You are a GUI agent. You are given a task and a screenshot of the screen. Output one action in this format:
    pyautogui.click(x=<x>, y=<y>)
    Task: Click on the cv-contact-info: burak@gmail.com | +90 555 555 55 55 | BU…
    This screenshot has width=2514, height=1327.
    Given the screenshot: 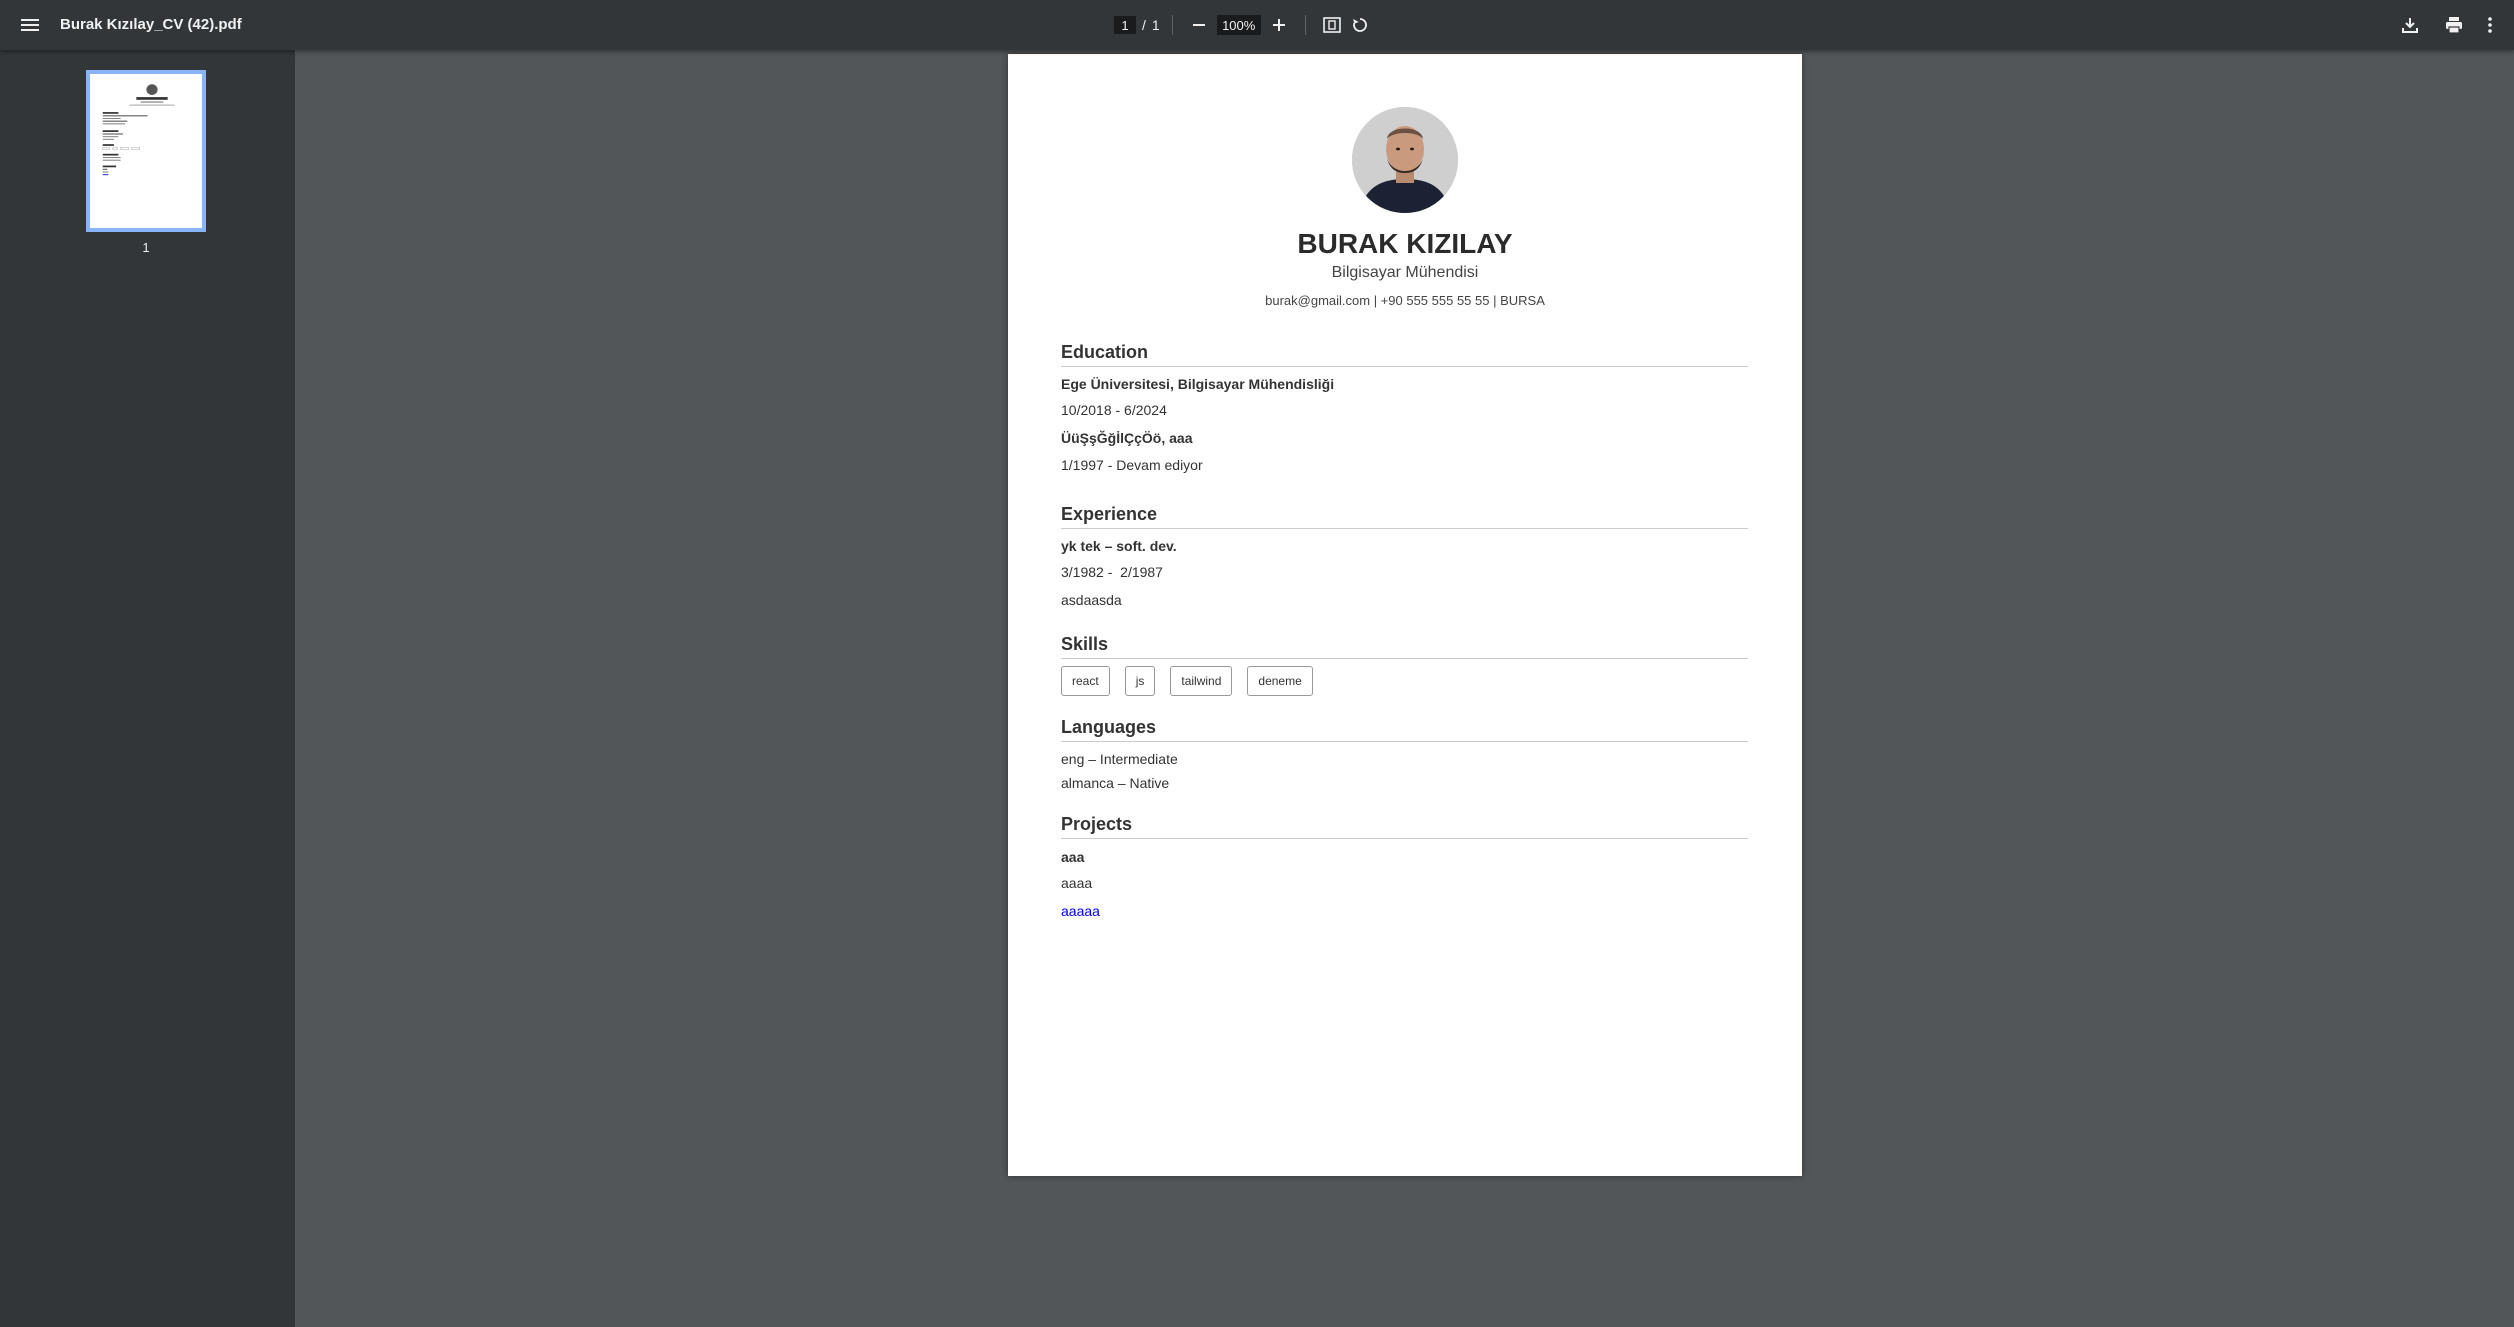 What is the action you would take?
    pyautogui.click(x=1405, y=300)
    